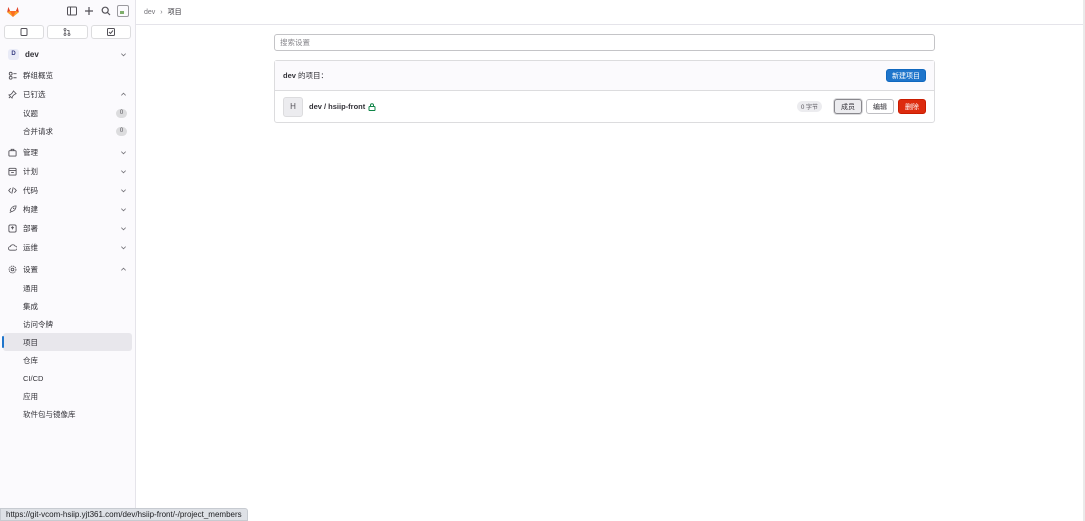 Image resolution: width=1085 pixels, height=521 pixels. Describe the element at coordinates (67, 190) in the screenshot. I see `sidebar-item-code: 代码` at that location.